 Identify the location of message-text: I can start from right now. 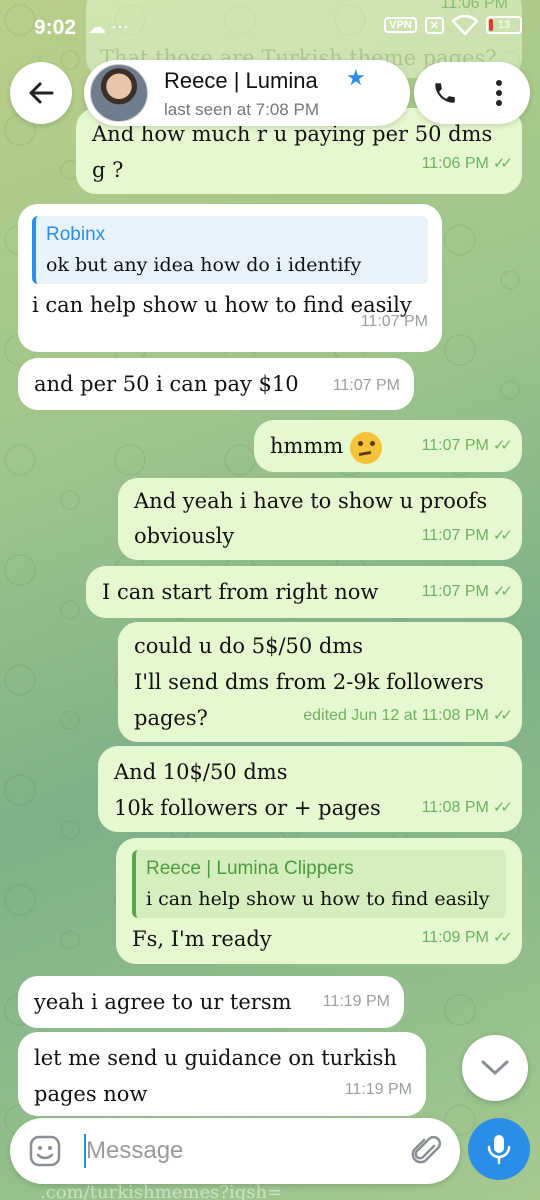
(240, 592).